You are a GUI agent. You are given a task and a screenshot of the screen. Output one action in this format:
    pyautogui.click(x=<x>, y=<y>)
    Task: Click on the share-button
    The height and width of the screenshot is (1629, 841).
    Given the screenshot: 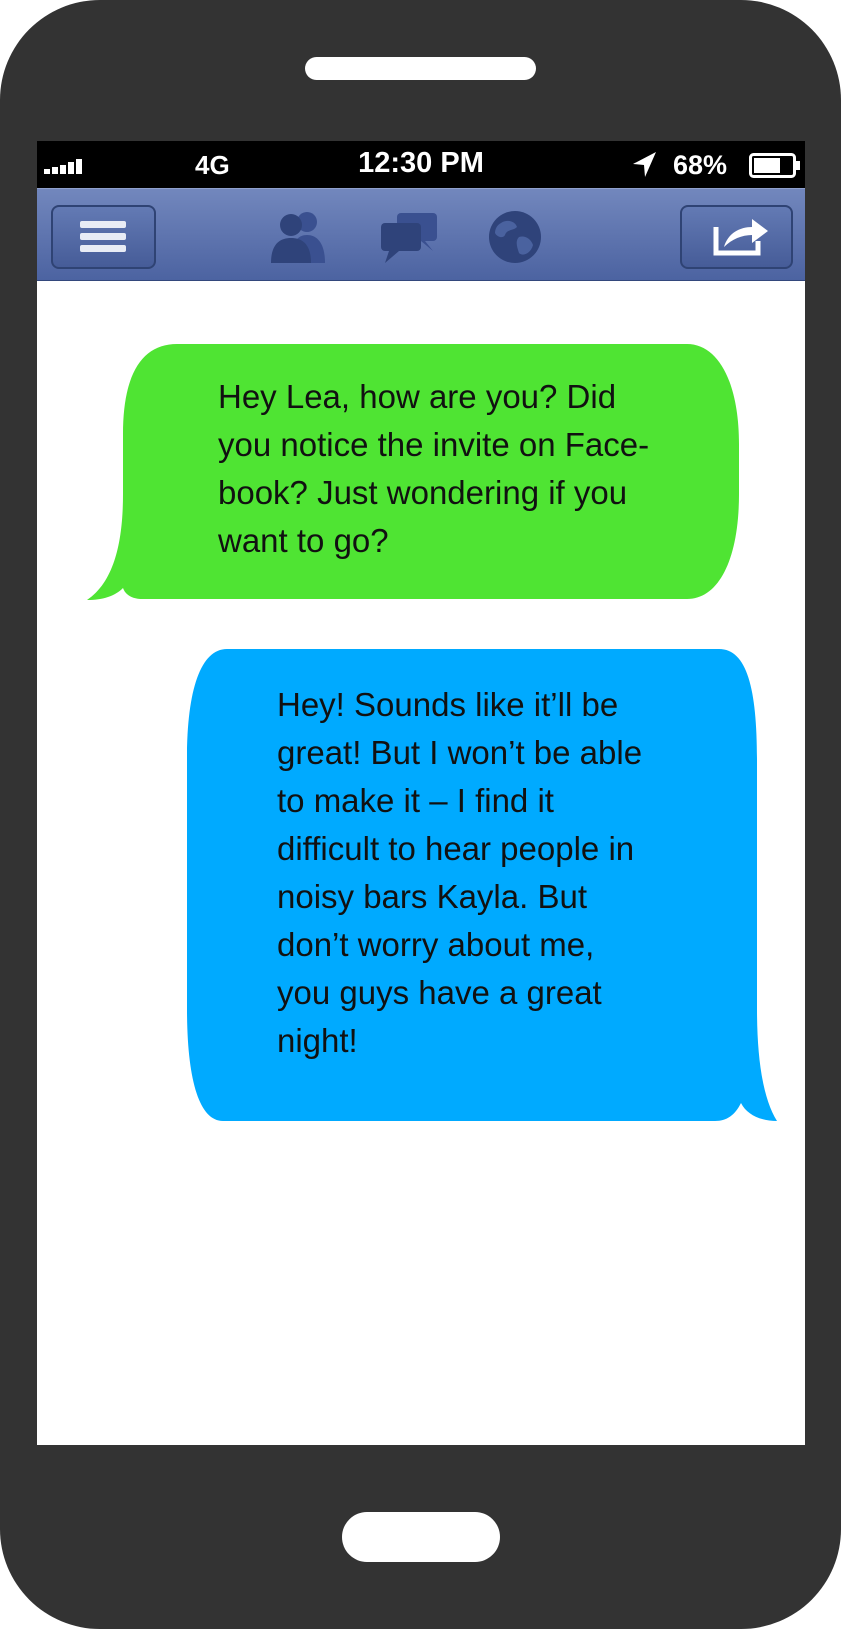 What is the action you would take?
    pyautogui.click(x=736, y=237)
    